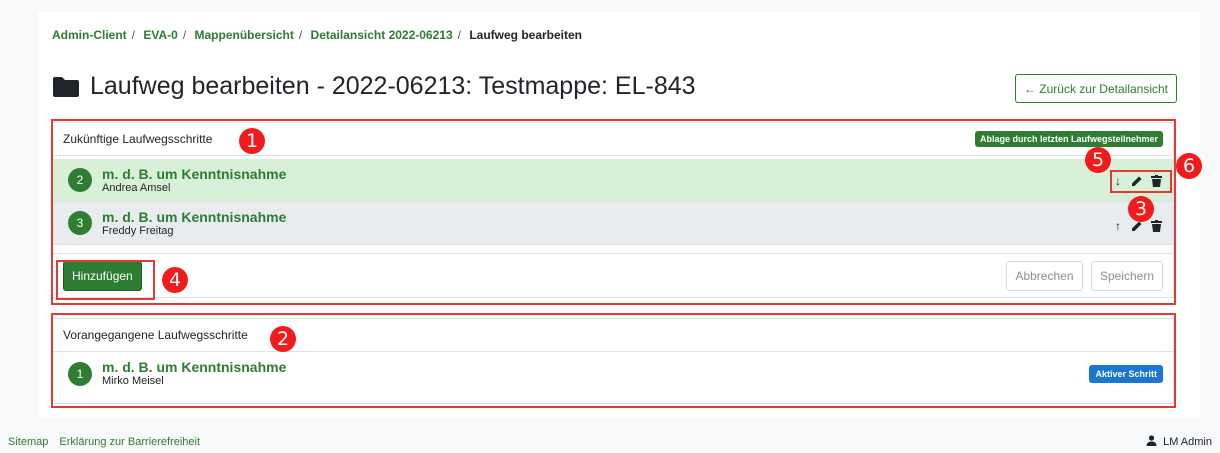 The height and width of the screenshot is (453, 1220). Describe the element at coordinates (136, 187) in the screenshot. I see `step-participant: Andrea Amsel` at that location.